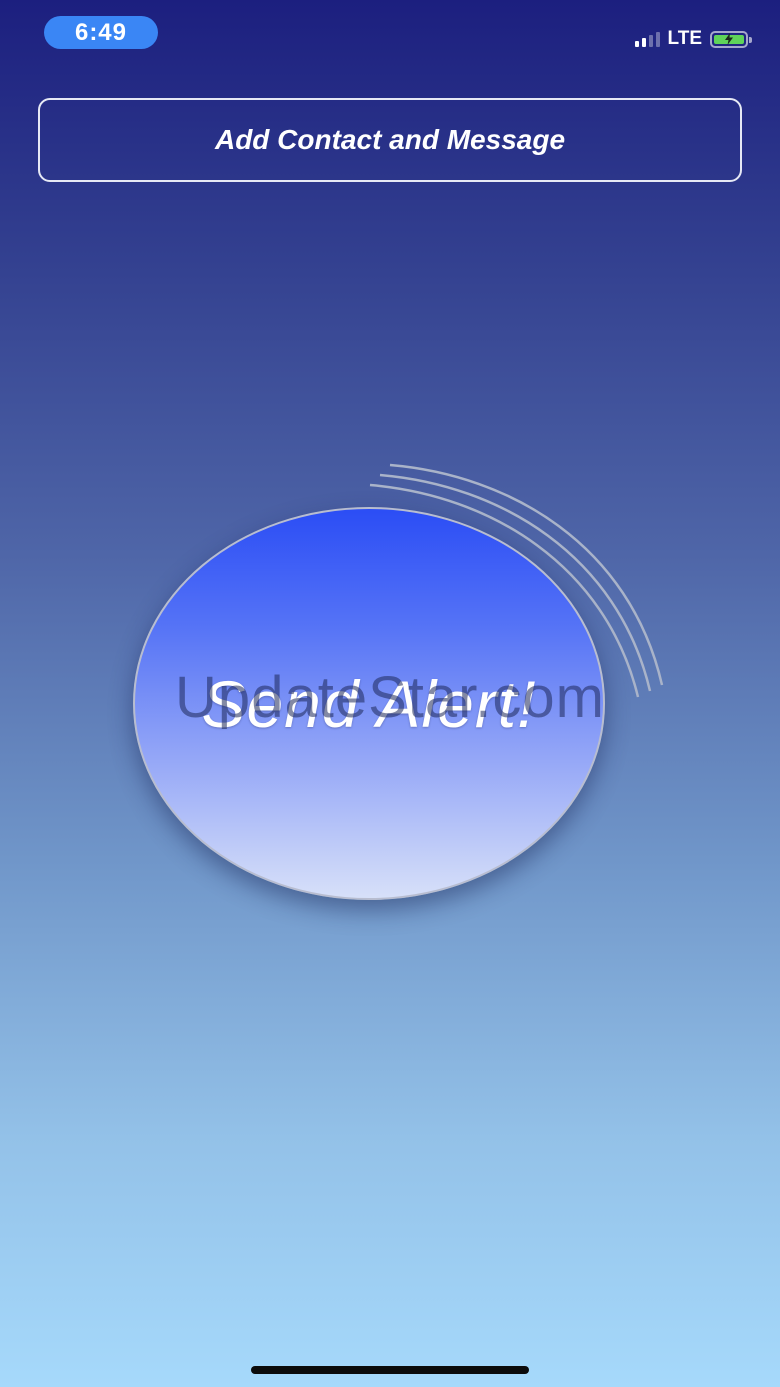  What do you see at coordinates (390, 1370) in the screenshot?
I see `home-indicator` at bounding box center [390, 1370].